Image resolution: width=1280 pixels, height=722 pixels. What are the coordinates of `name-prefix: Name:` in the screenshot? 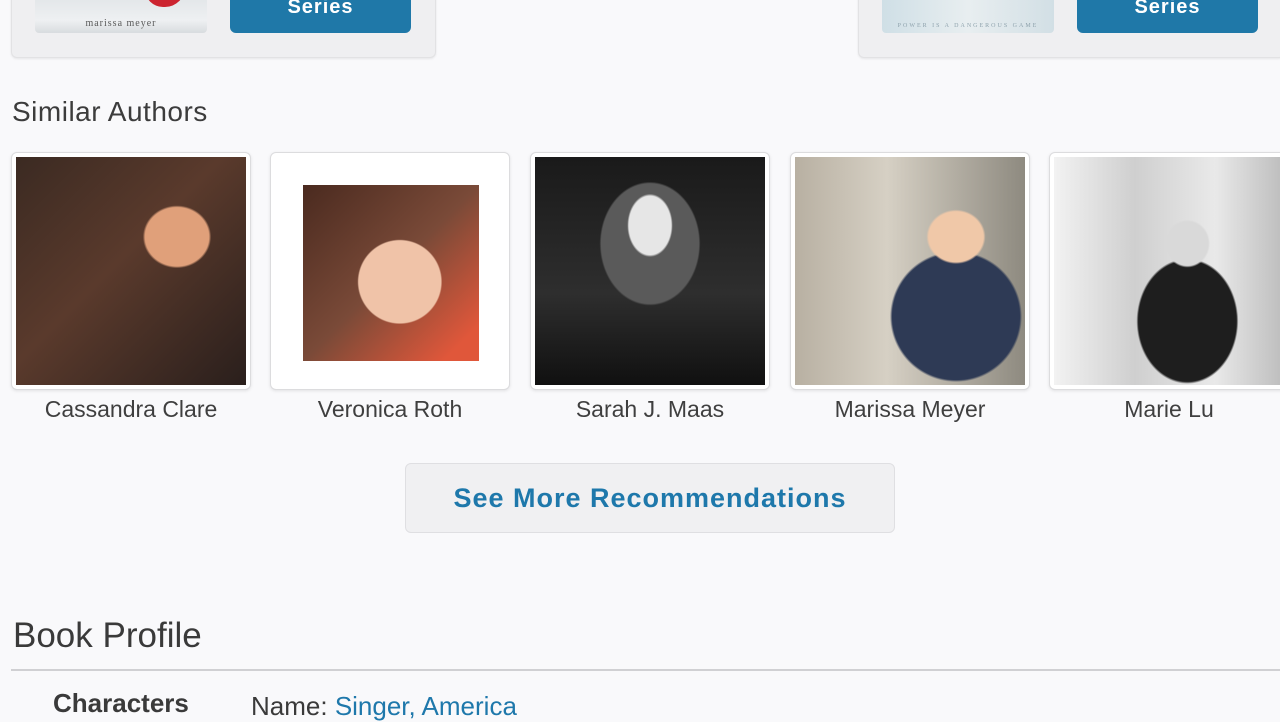 It's located at (289, 706).